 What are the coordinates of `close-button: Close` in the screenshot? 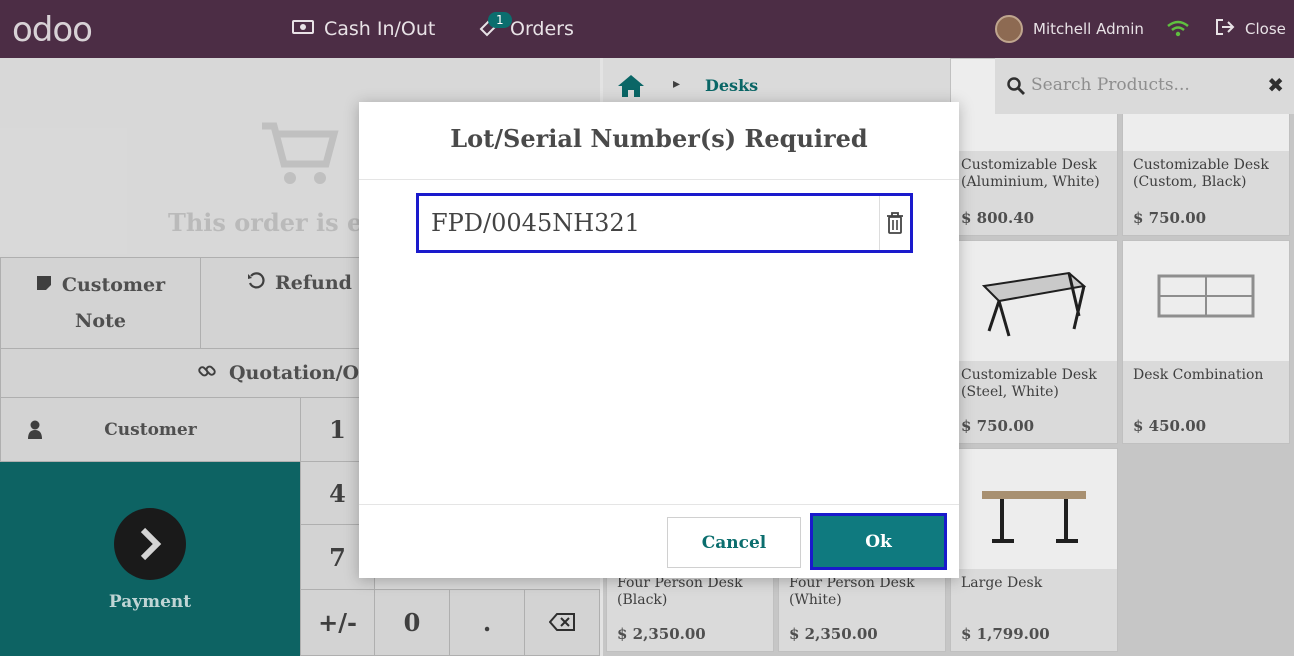 It's located at (1250, 29).